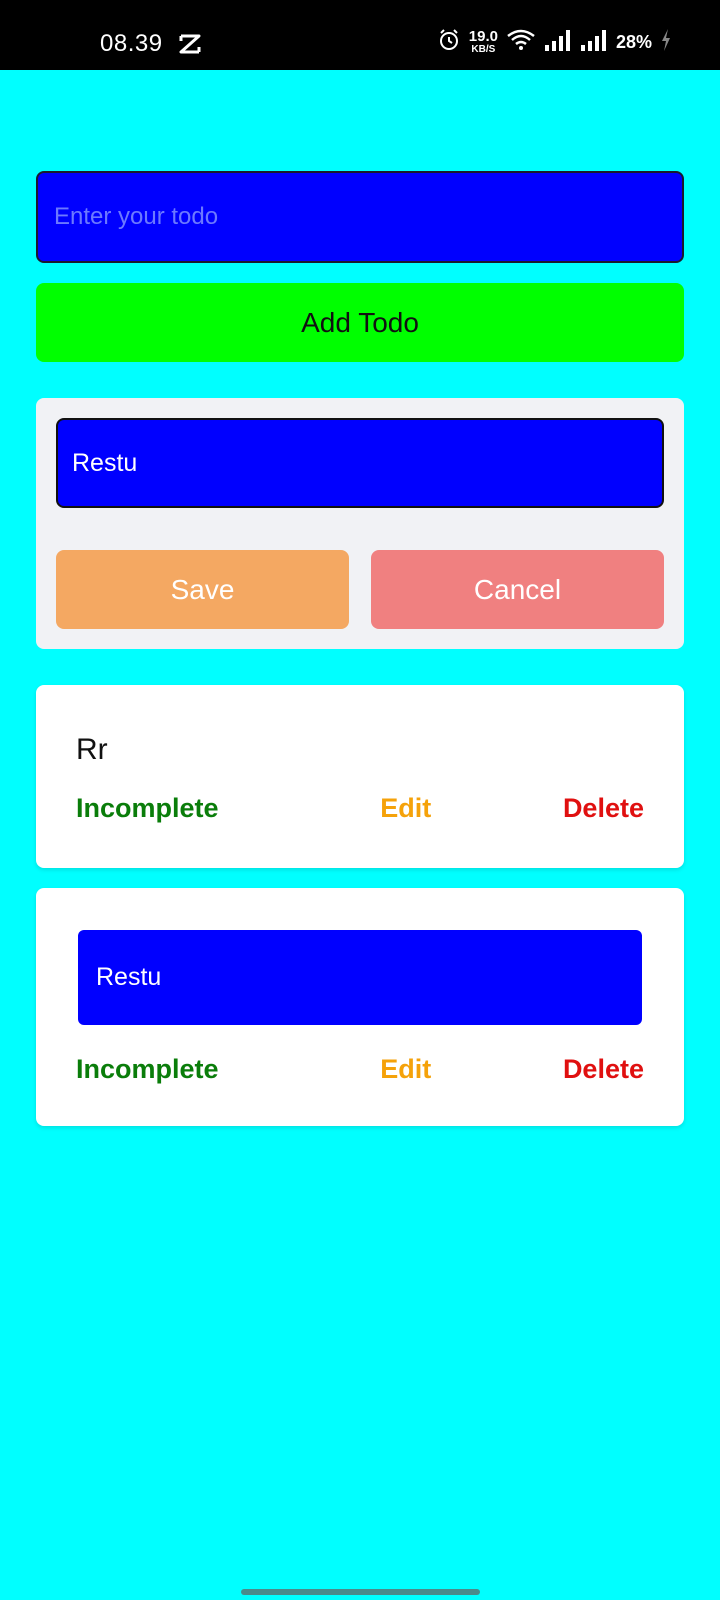 This screenshot has height=1600, width=720. I want to click on alarm-icon, so click(449, 42).